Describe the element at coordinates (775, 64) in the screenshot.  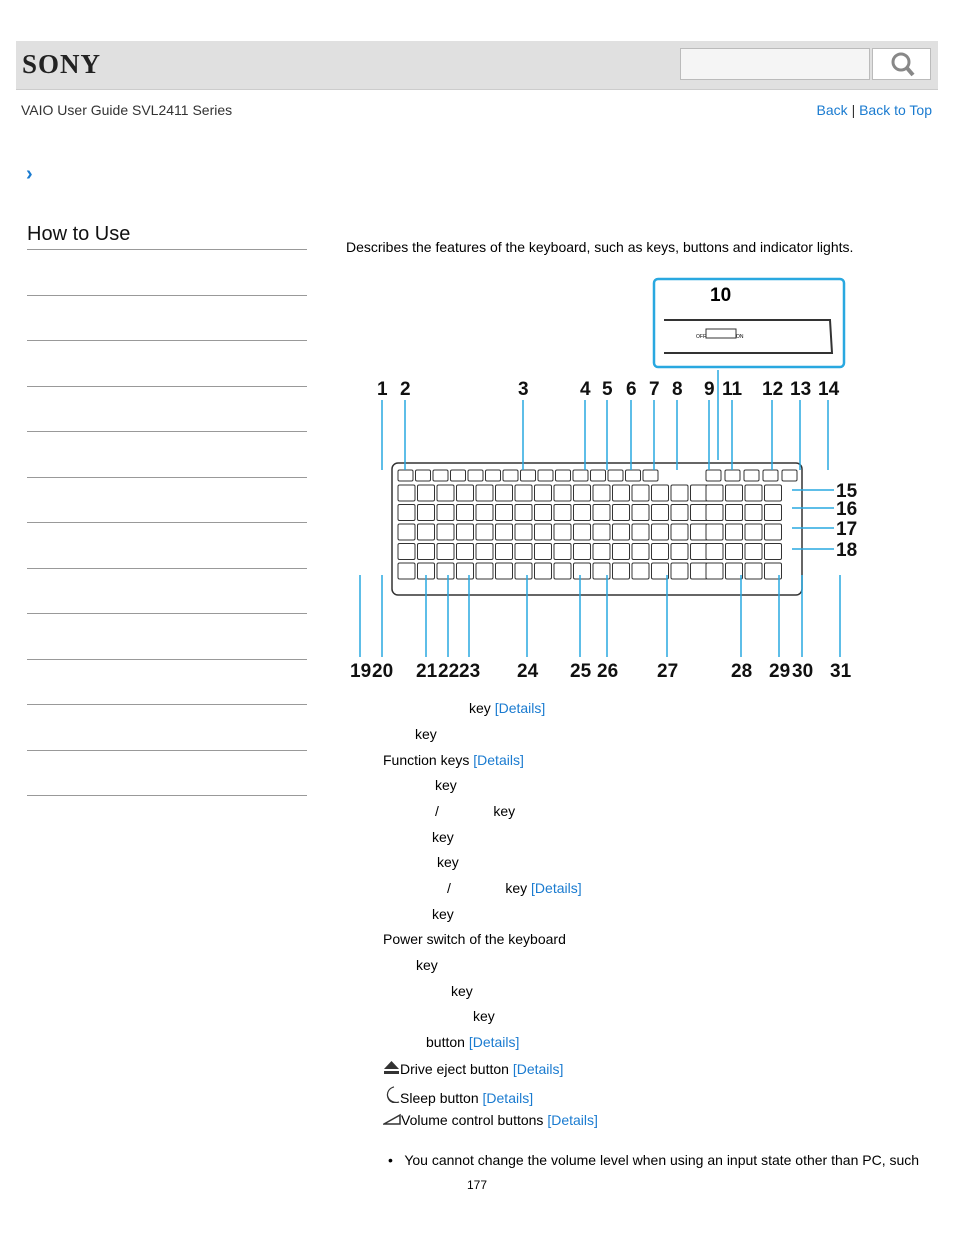
I see `search-input` at that location.